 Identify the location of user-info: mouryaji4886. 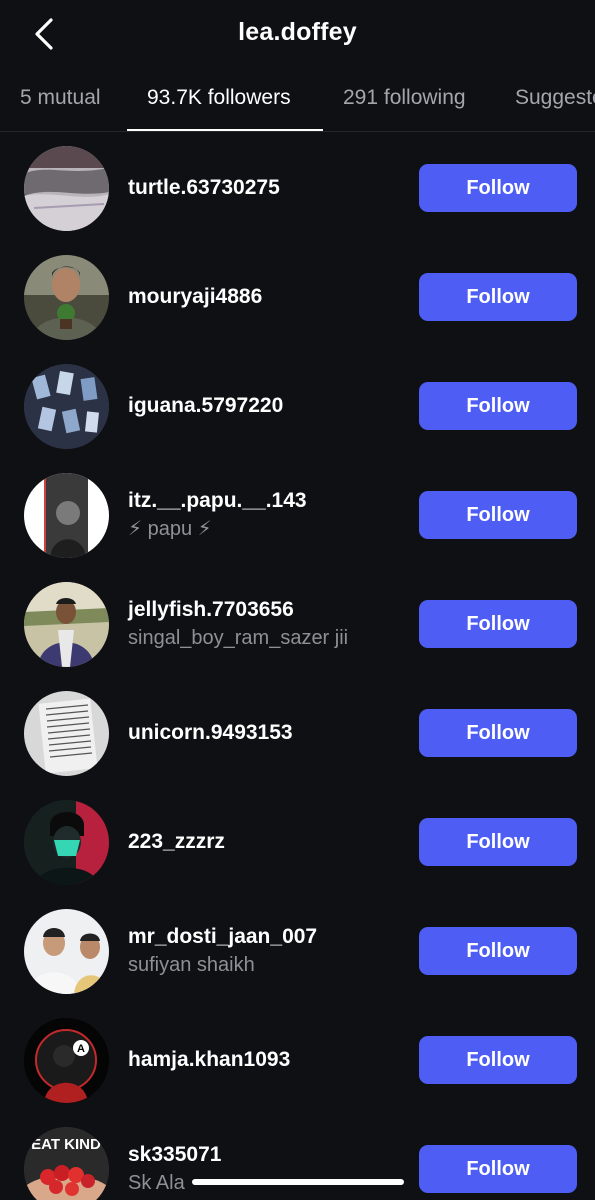
(268, 296).